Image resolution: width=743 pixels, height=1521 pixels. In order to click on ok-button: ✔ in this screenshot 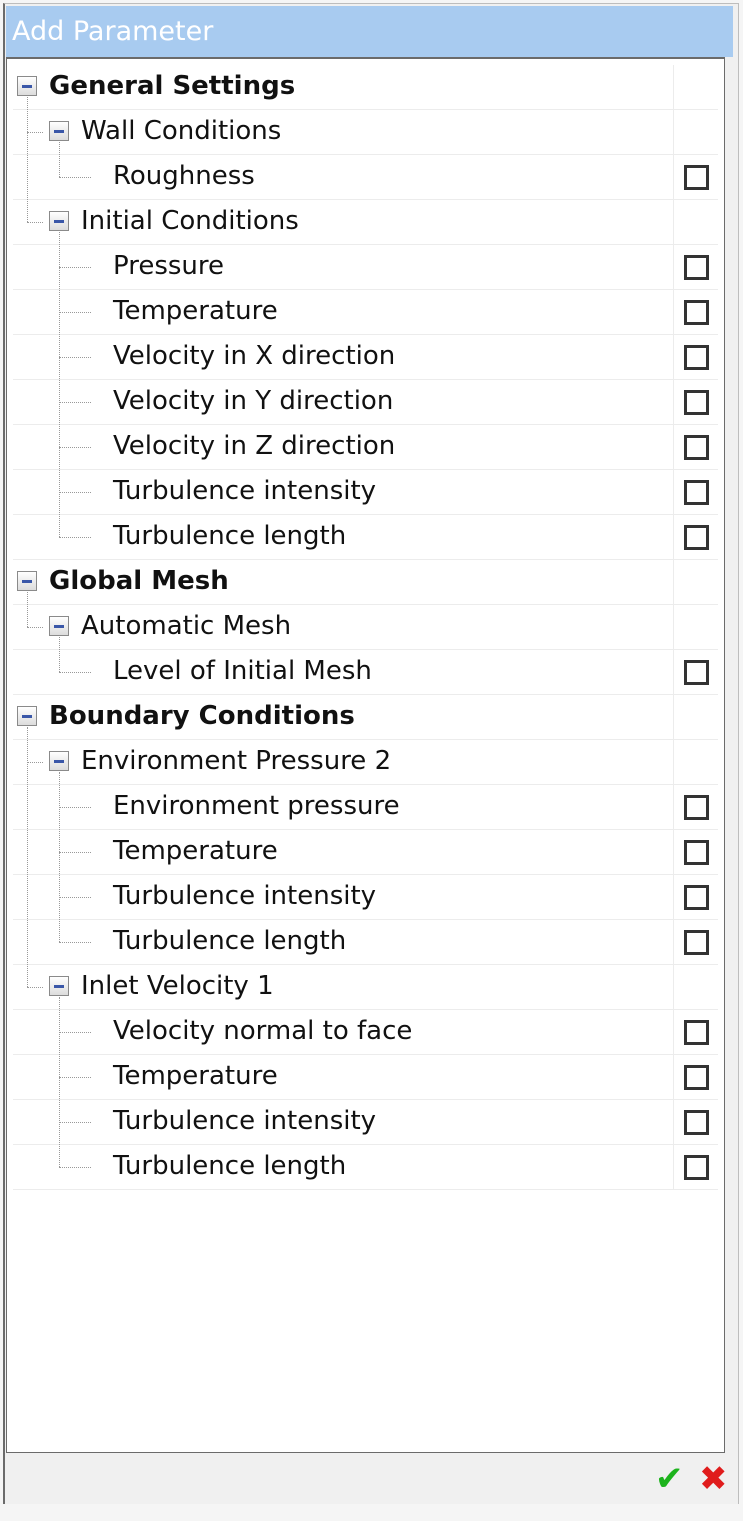, I will do `click(669, 1479)`.